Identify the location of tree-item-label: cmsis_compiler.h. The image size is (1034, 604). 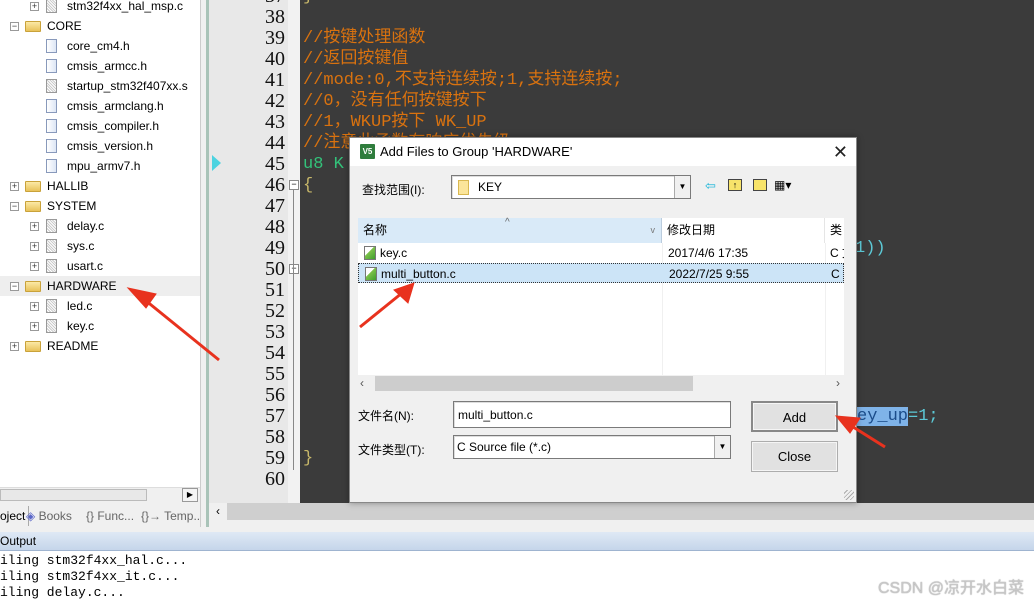
(113, 126).